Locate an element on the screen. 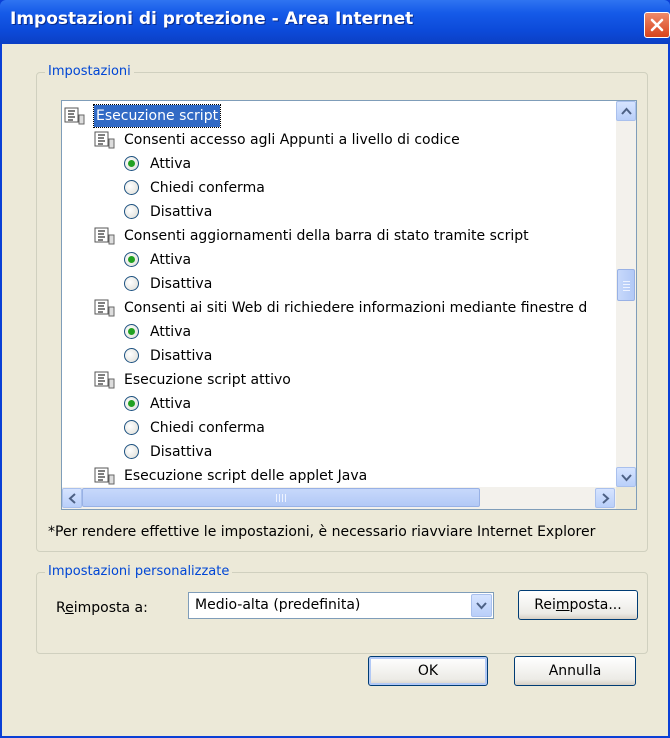 The height and width of the screenshot is (738, 670). scroll-down-button is located at coordinates (626, 477).